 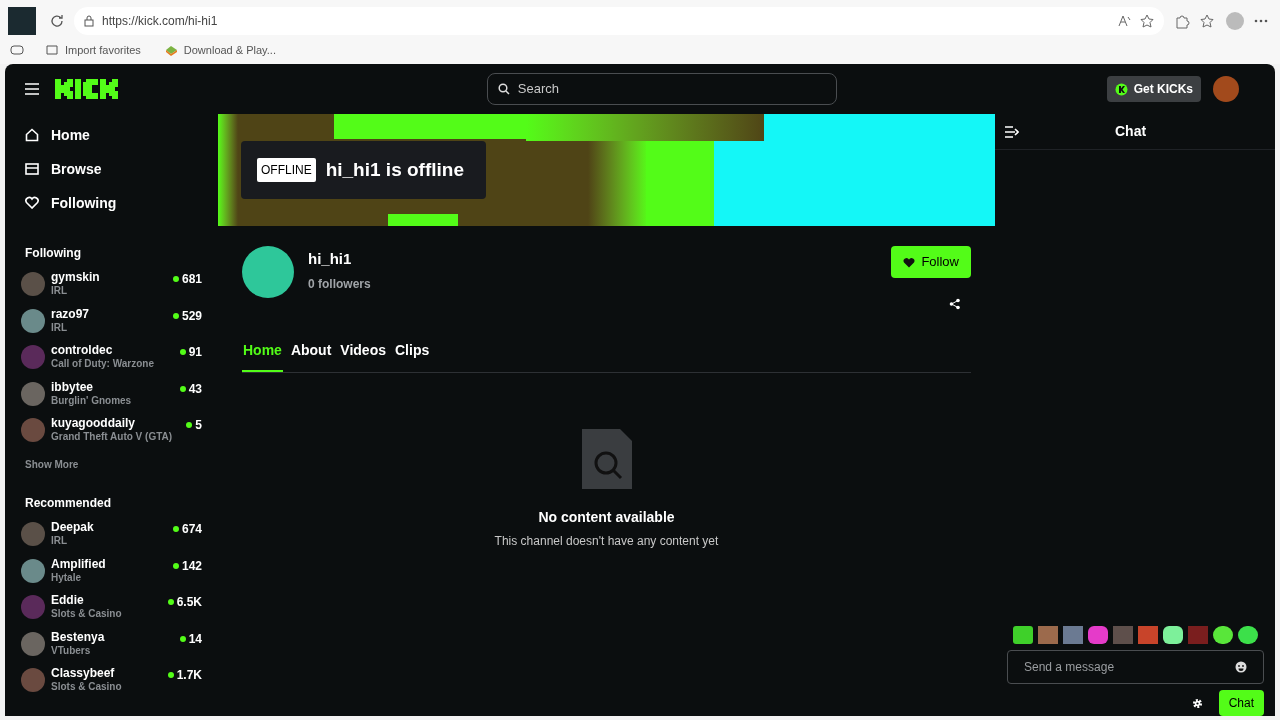 What do you see at coordinates (1197, 703) in the screenshot?
I see `settings-icon` at bounding box center [1197, 703].